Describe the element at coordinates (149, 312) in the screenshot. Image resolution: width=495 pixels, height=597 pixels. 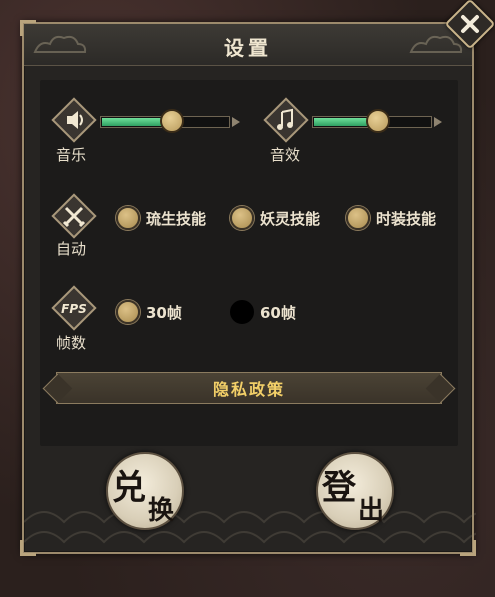
I see `fps-option-30: 30帧` at that location.